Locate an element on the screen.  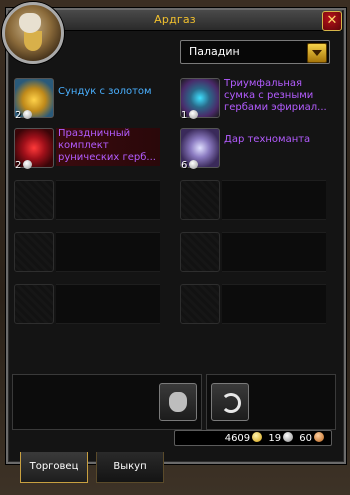
refresh-icon is located at coordinates (231, 403).